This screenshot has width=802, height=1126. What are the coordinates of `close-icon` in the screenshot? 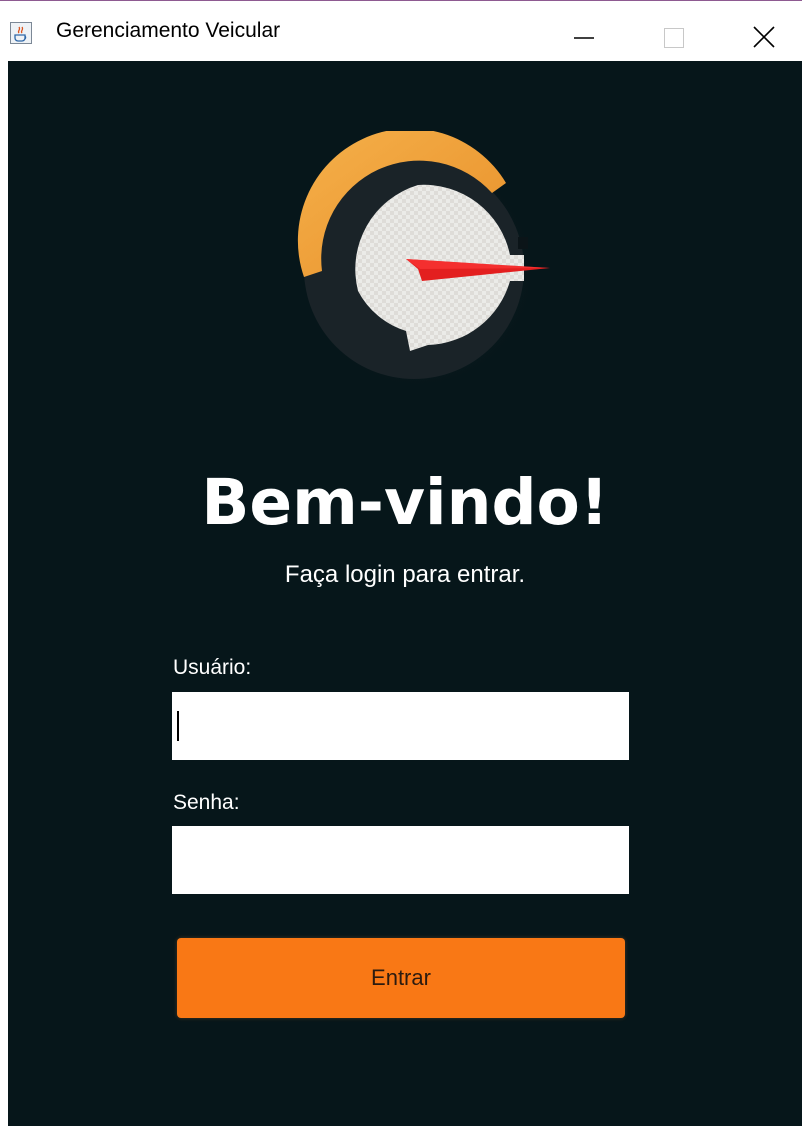 It's located at (764, 37).